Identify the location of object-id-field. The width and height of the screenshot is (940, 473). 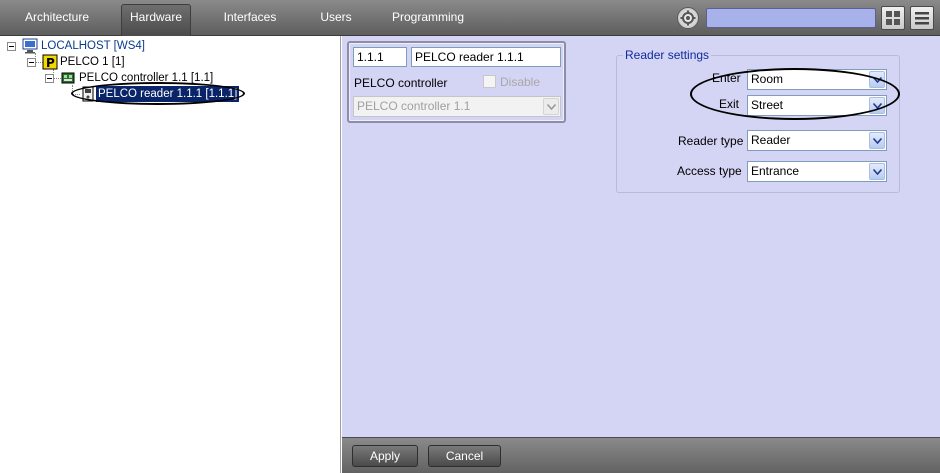
(380, 57).